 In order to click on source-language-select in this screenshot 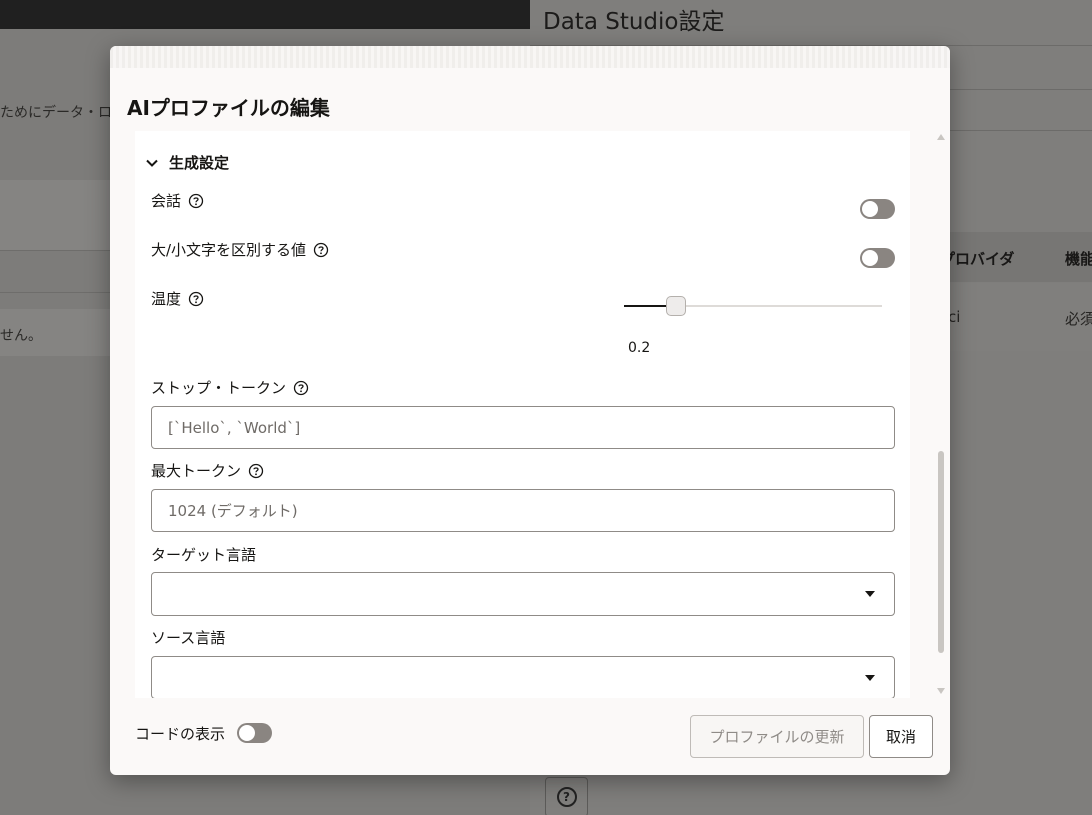, I will do `click(523, 677)`.